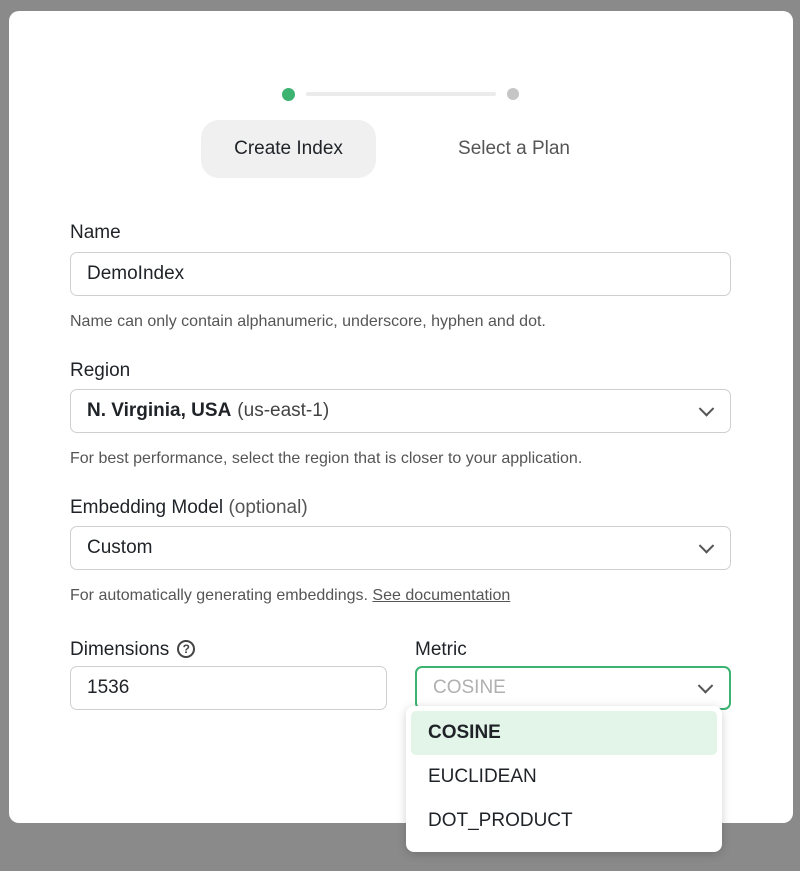 Image resolution: width=800 pixels, height=871 pixels. I want to click on region-code: (us-east-1), so click(283, 410).